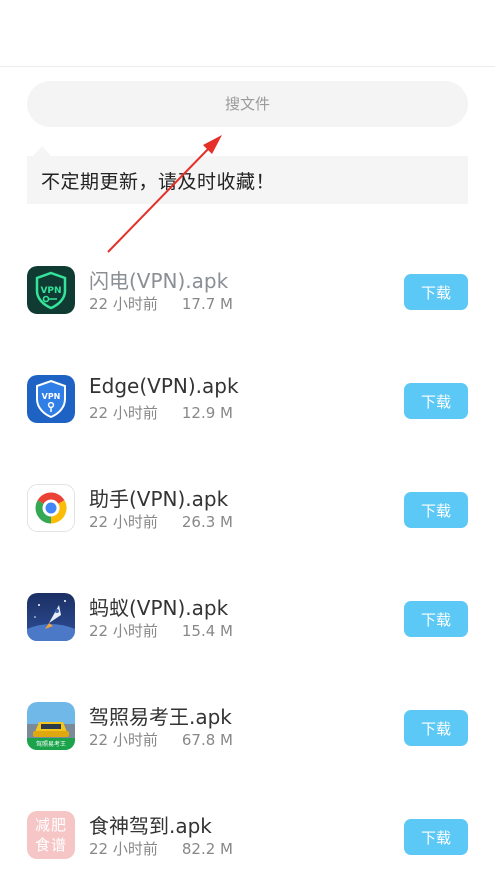 The height and width of the screenshot is (880, 495). Describe the element at coordinates (51, 726) in the screenshot. I see `car-icon: 驾照易考王` at that location.